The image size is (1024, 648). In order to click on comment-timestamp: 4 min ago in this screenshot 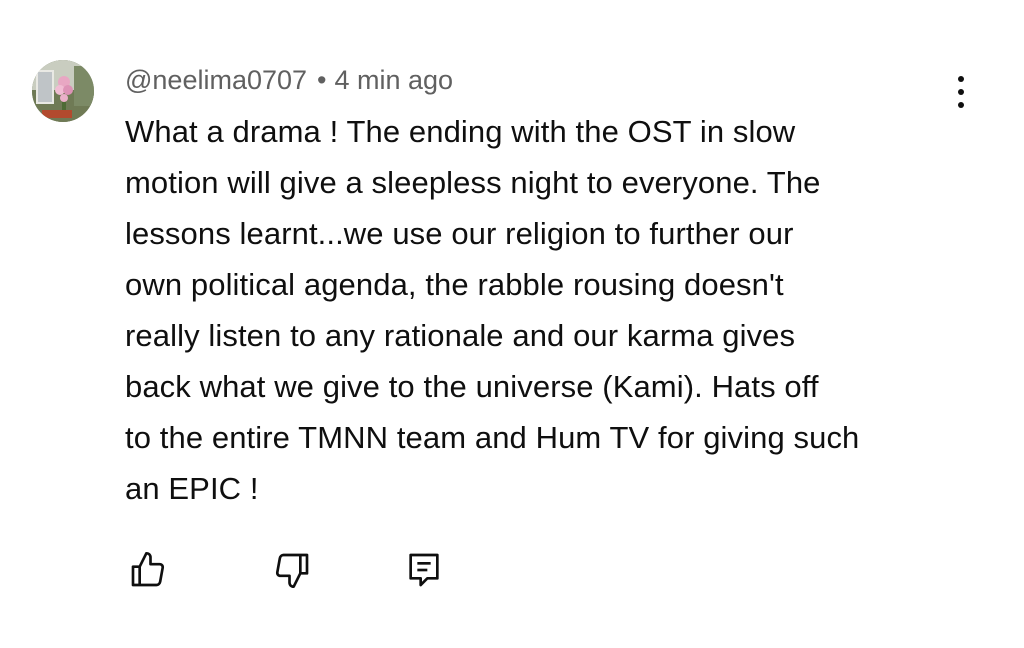, I will do `click(393, 80)`.